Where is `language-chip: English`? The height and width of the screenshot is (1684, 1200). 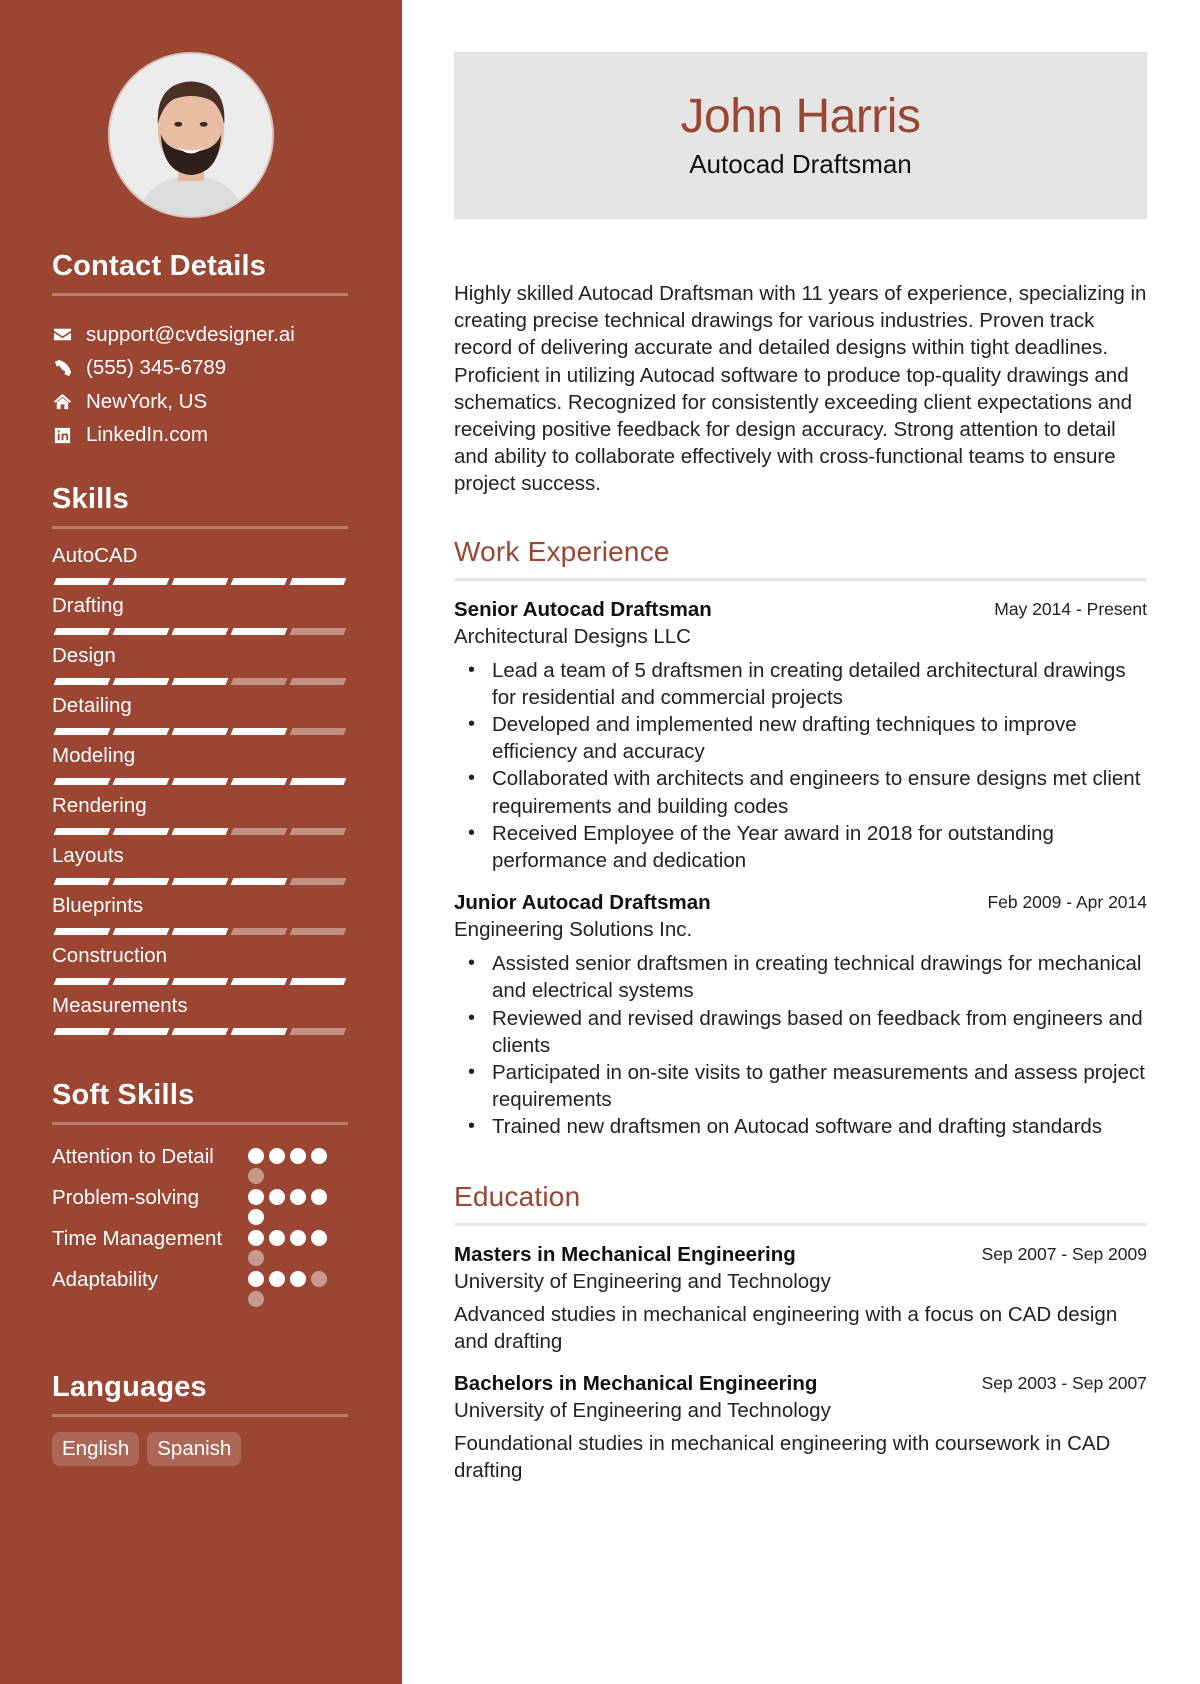 language-chip: English is located at coordinates (96, 1449).